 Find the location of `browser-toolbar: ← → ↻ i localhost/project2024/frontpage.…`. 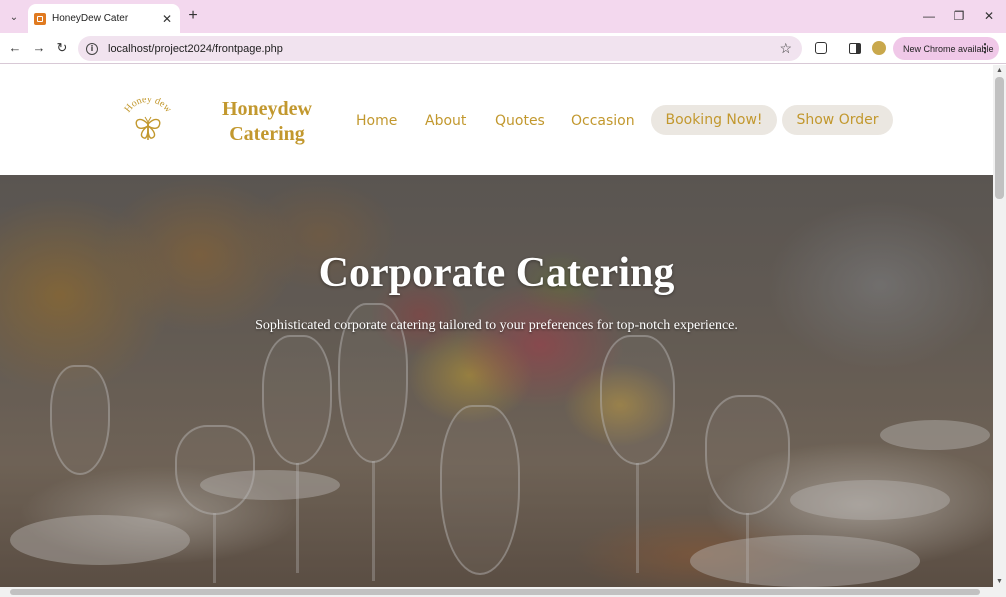

browser-toolbar: ← → ↻ i localhost/project2024/frontpage.… is located at coordinates (503, 48).